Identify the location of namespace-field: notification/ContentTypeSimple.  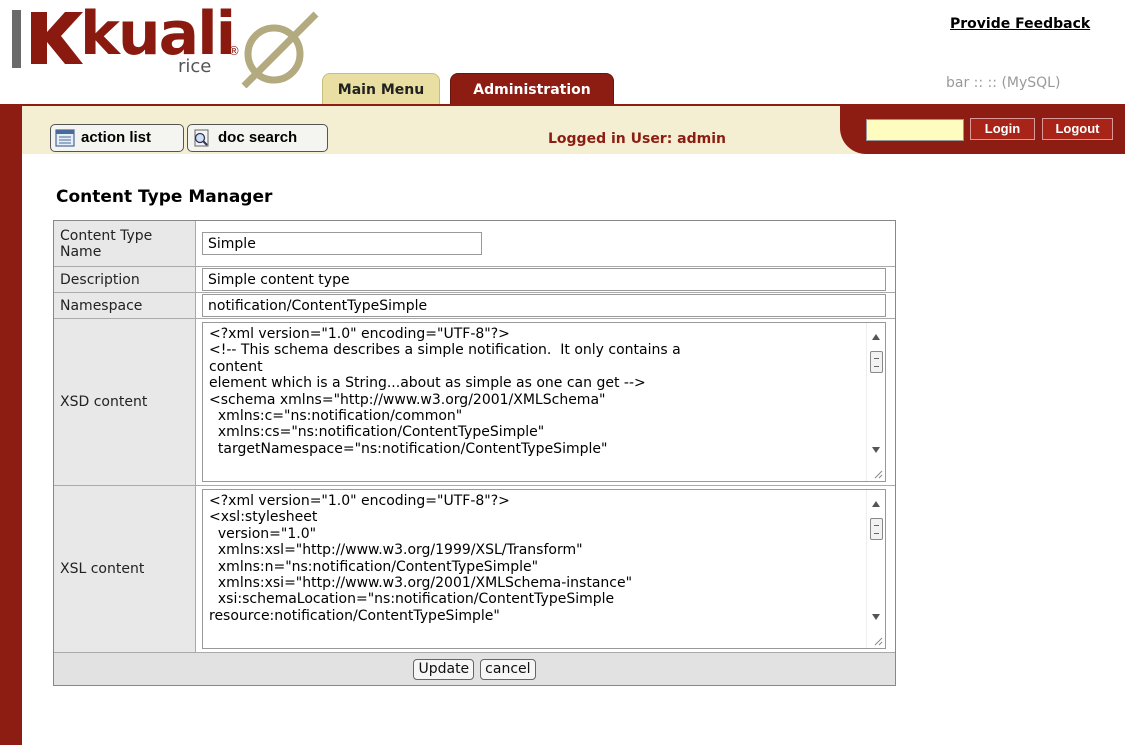
(544, 305).